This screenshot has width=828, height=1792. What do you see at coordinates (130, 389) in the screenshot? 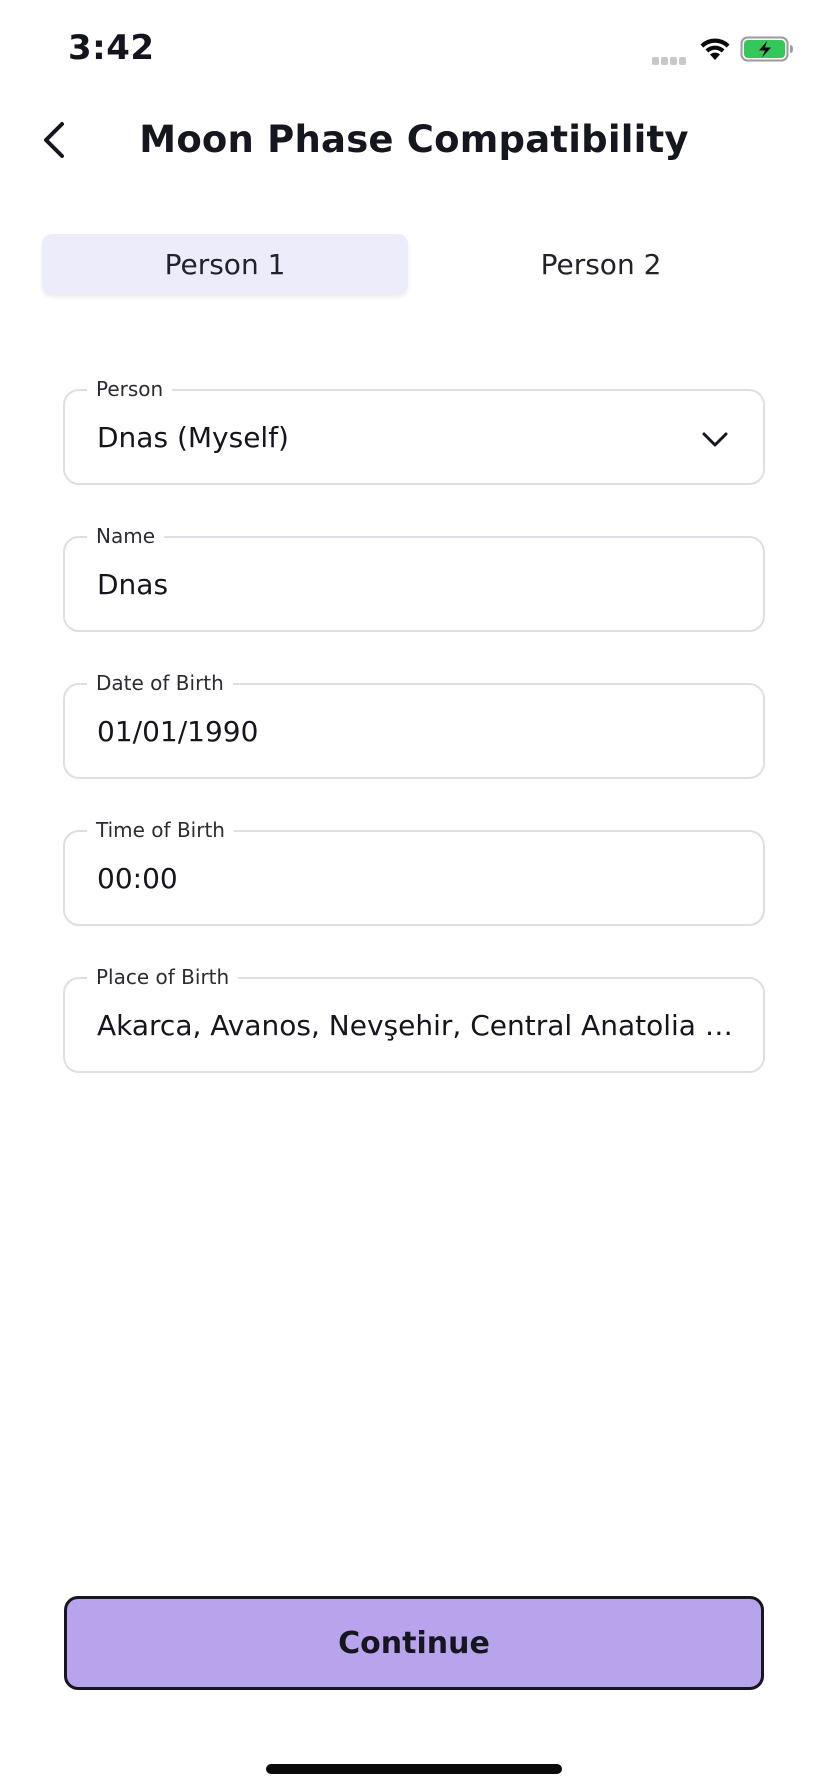
I see `person-label: Person` at bounding box center [130, 389].